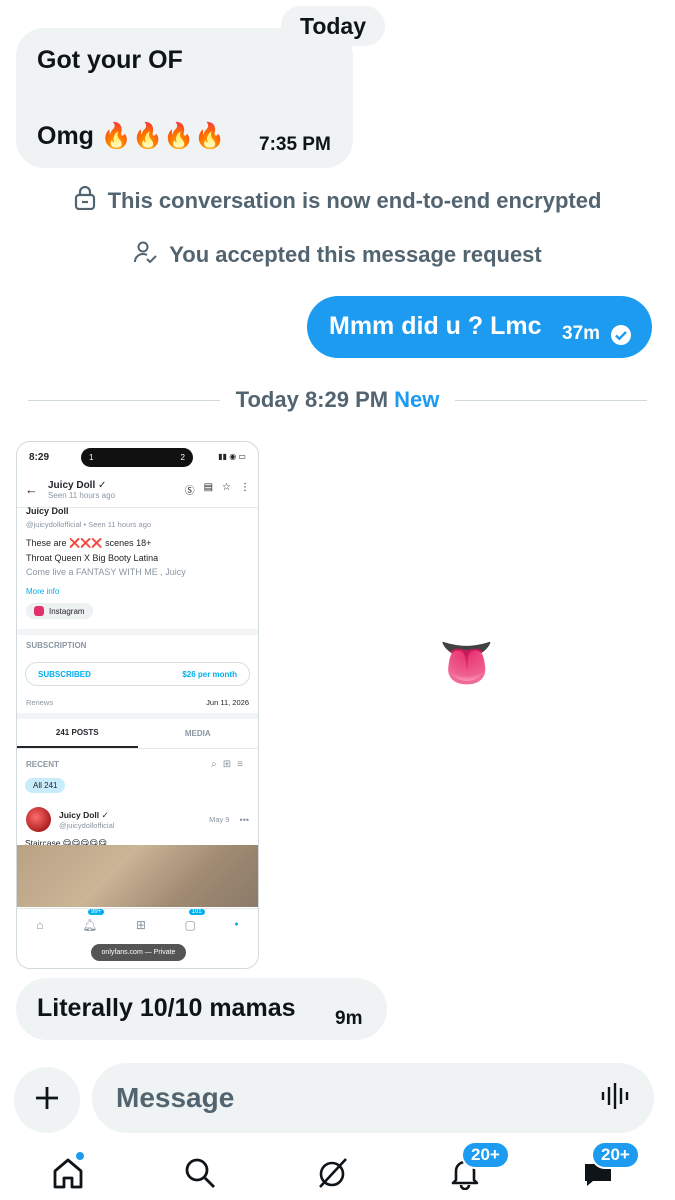  What do you see at coordinates (89, 524) in the screenshot?
I see `profile-handle: @juicydollofficial • Seen 11 hours ago` at bounding box center [89, 524].